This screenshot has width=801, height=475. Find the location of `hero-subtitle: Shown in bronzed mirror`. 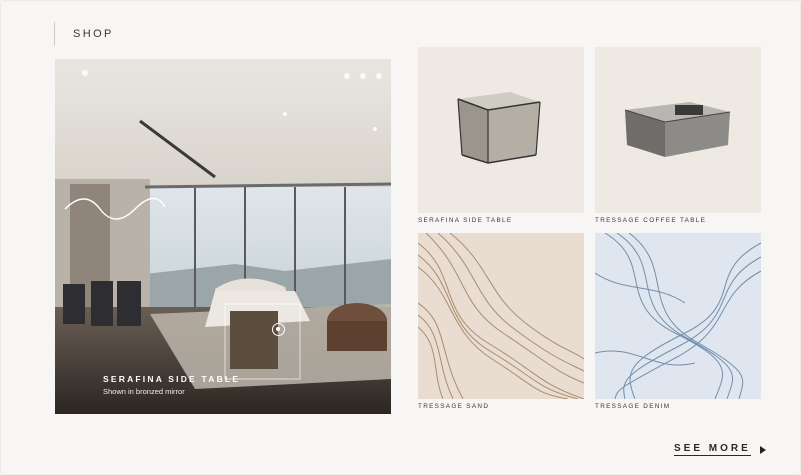

hero-subtitle: Shown in bronzed mirror is located at coordinates (144, 391).